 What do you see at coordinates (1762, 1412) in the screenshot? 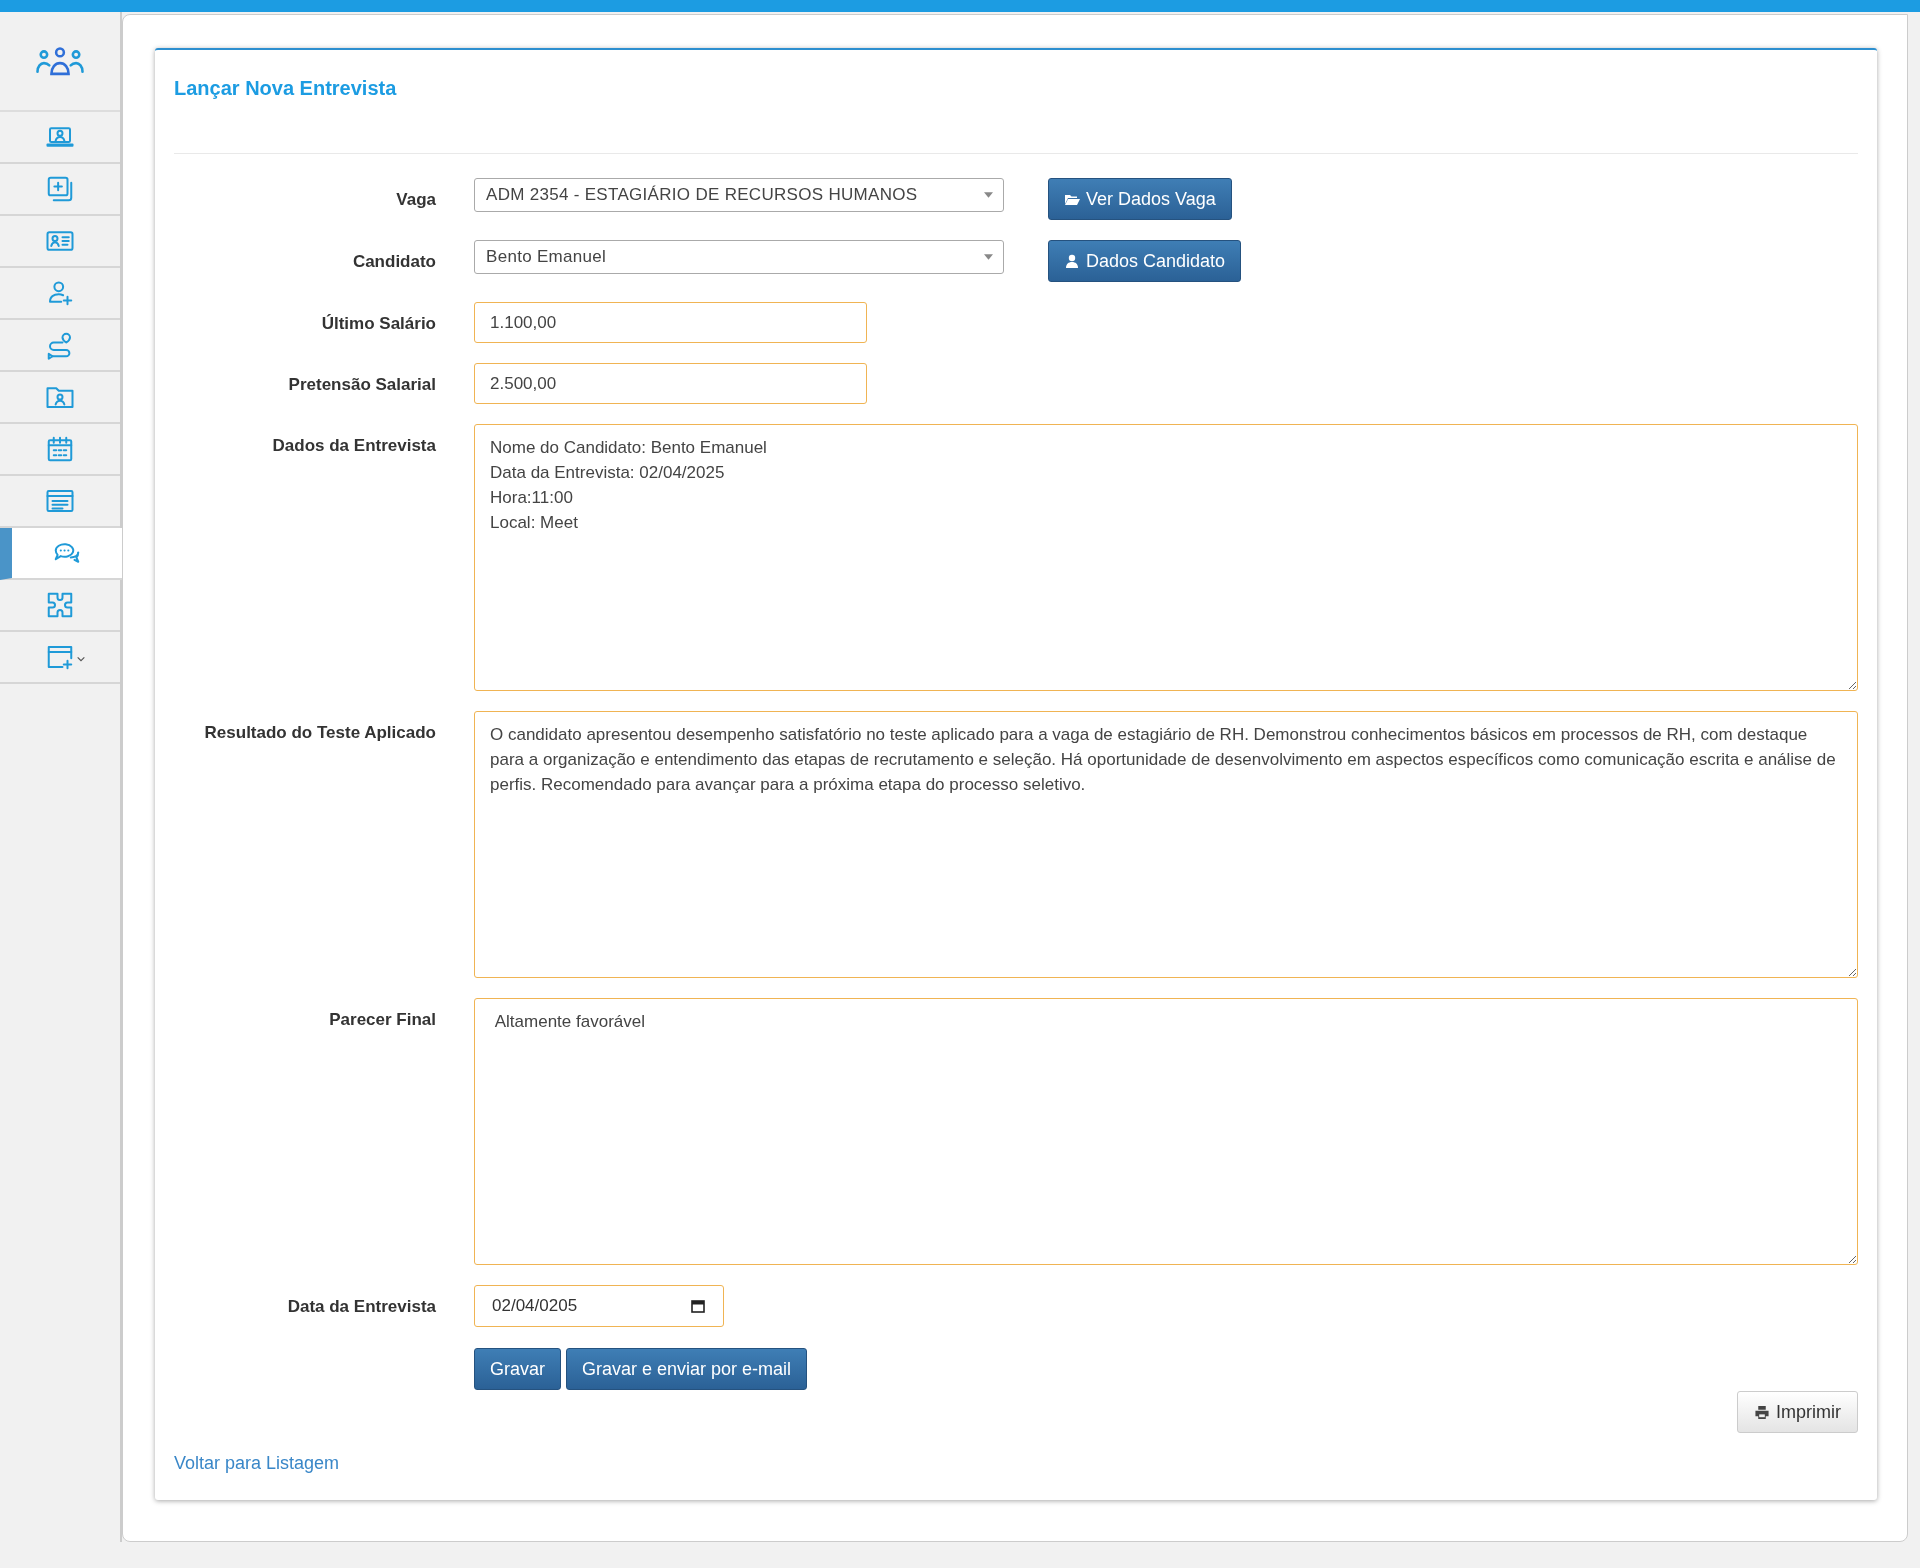
I see `printer-icon` at bounding box center [1762, 1412].